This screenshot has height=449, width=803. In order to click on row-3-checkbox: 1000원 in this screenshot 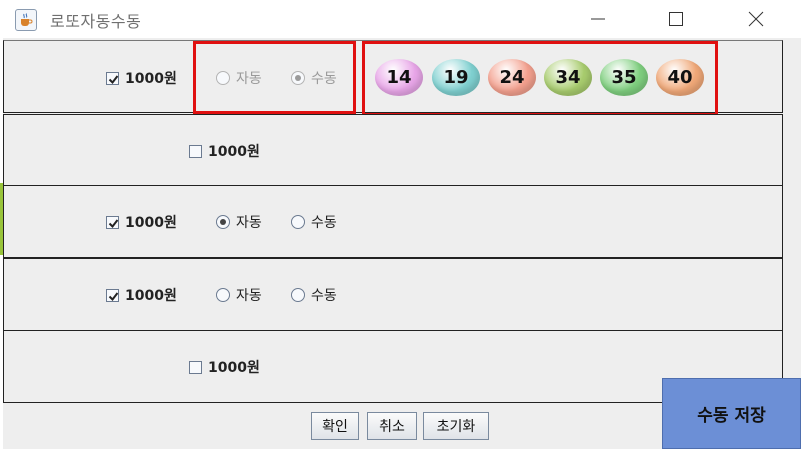, I will do `click(141, 222)`.